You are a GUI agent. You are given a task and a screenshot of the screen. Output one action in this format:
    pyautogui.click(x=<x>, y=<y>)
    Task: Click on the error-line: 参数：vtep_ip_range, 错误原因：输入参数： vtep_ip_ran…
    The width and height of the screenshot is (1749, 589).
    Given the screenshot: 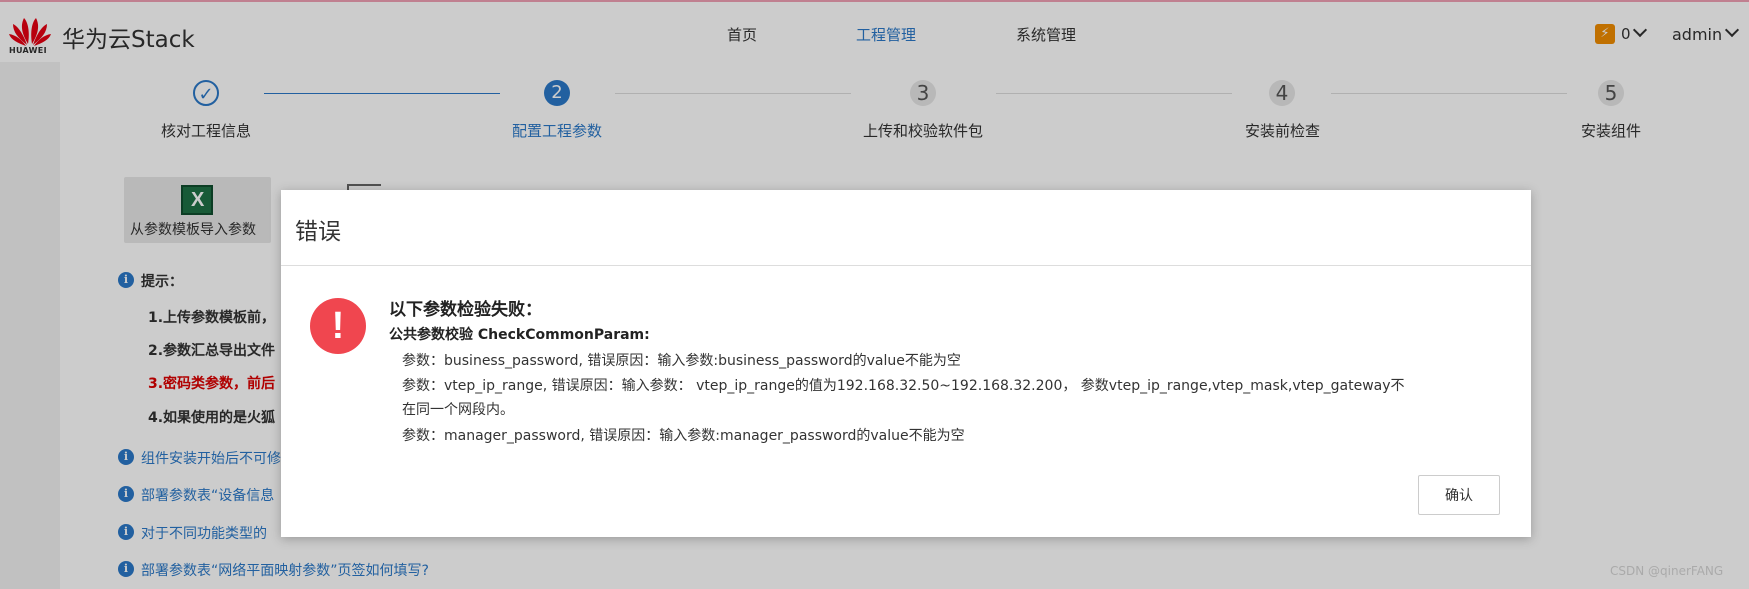 What is the action you would take?
    pyautogui.click(x=903, y=386)
    